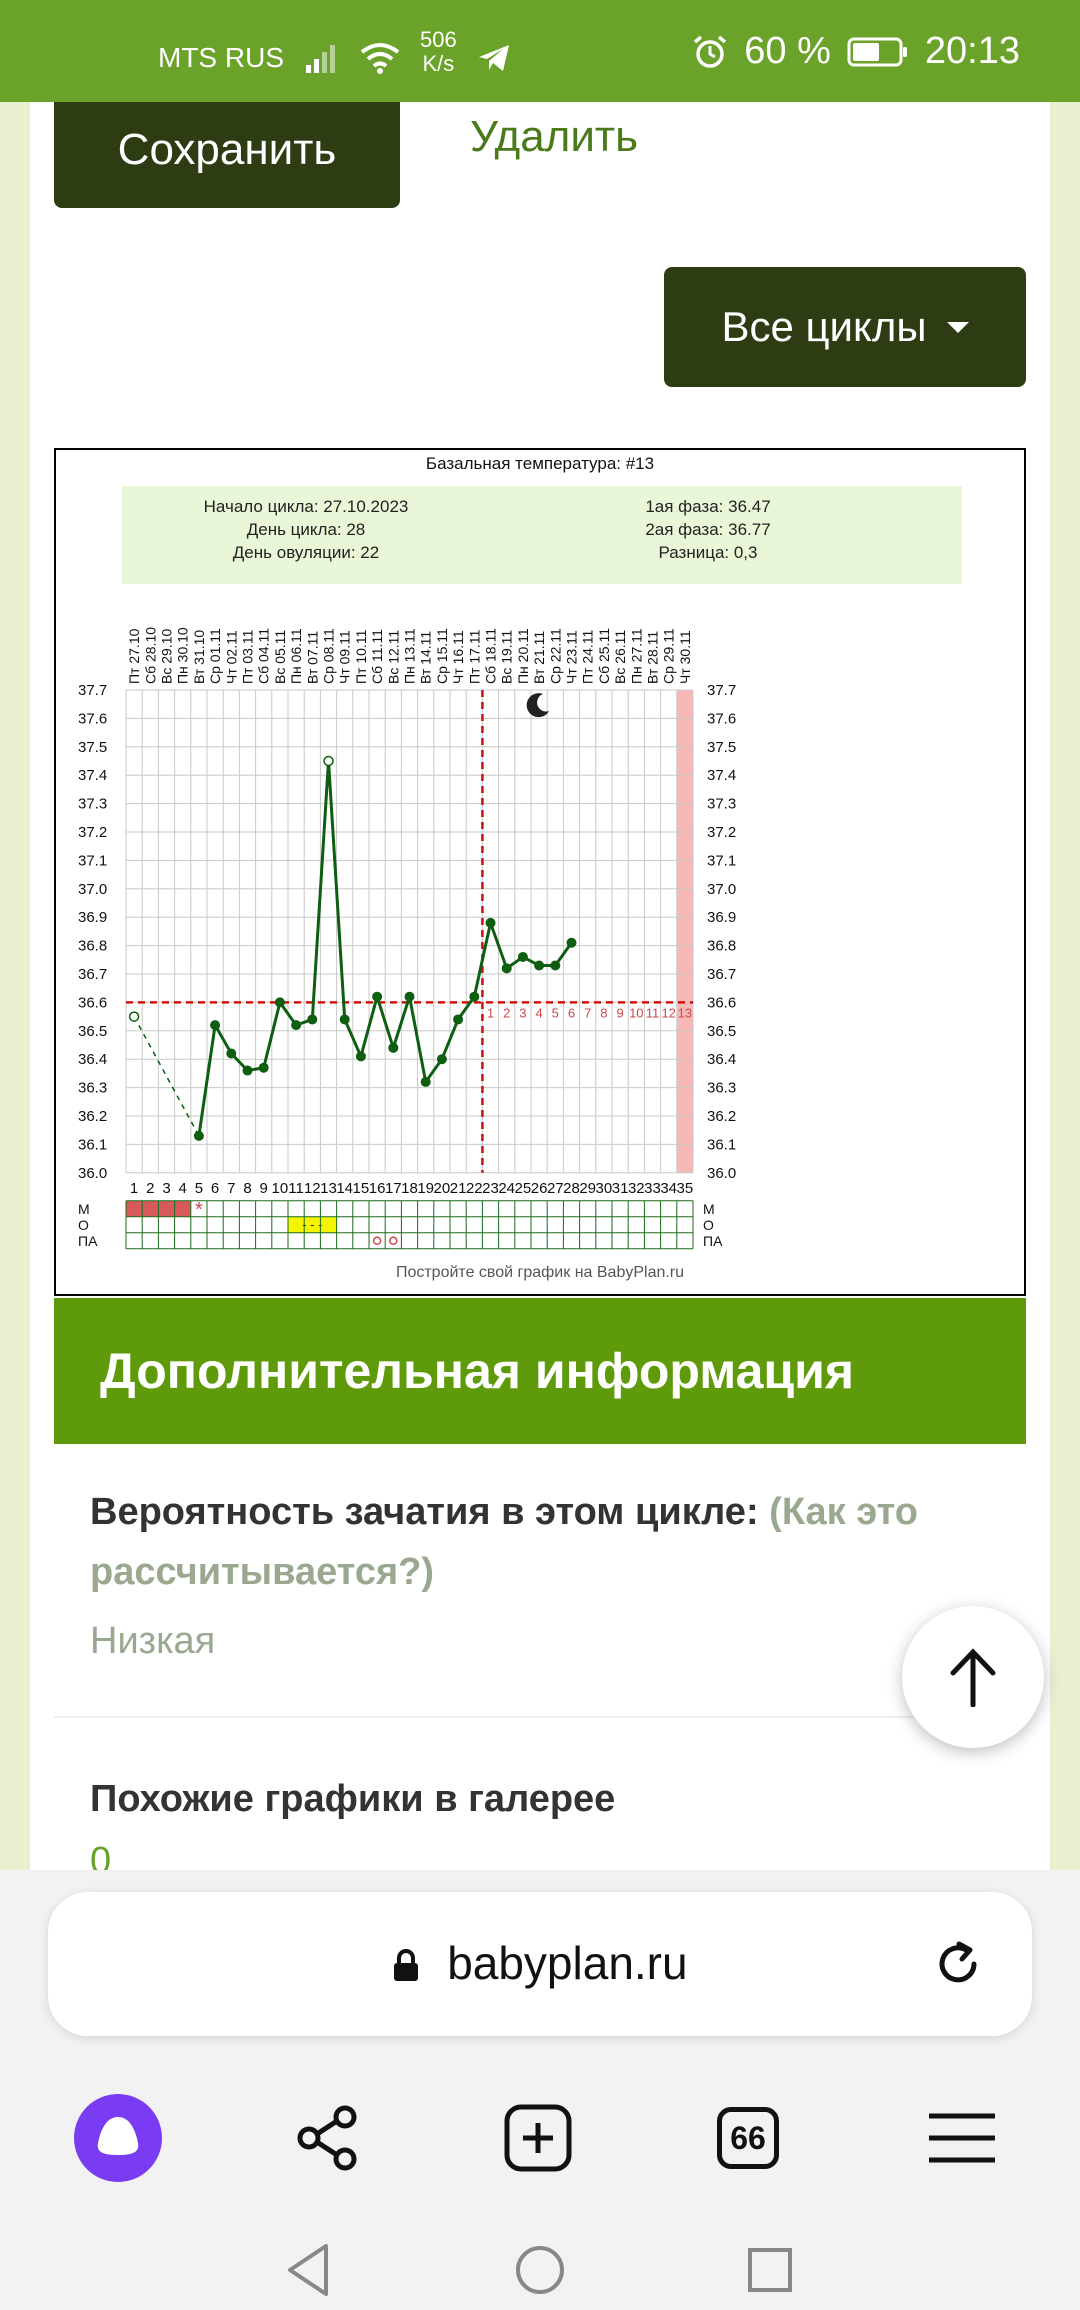 The height and width of the screenshot is (2310, 1080). What do you see at coordinates (721, 1173) in the screenshot?
I see `y-tick-right: 36.0` at bounding box center [721, 1173].